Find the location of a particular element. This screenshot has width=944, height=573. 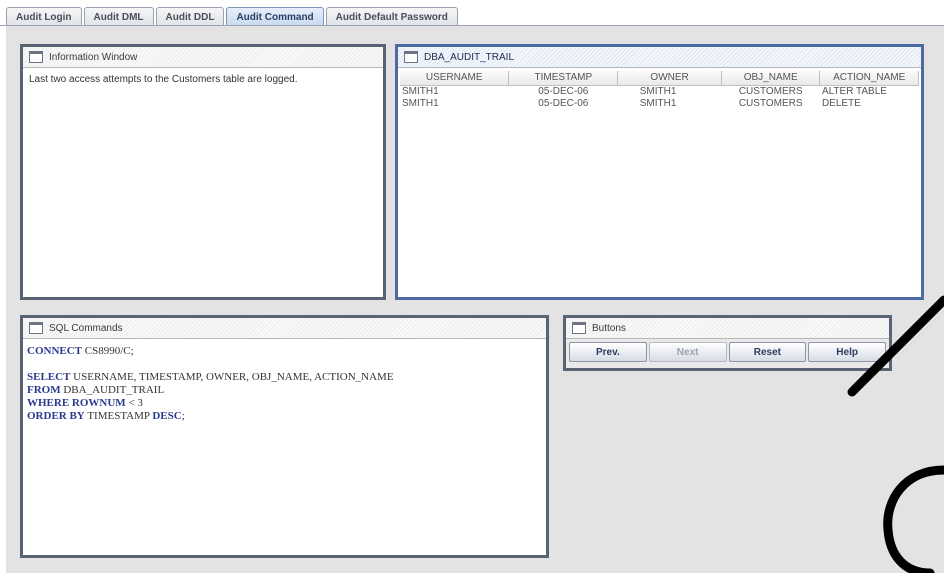

cell-action-name: DELETE is located at coordinates (841, 103).